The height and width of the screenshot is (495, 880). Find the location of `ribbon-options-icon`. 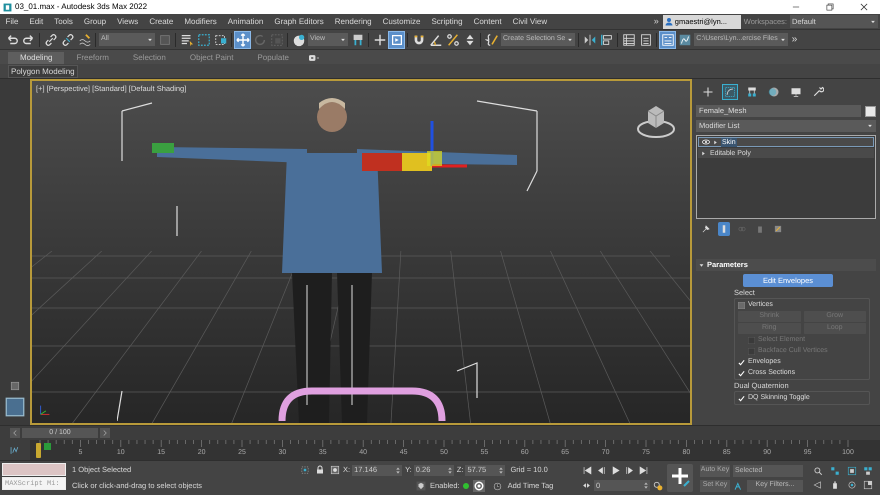

ribbon-options-icon is located at coordinates (314, 58).